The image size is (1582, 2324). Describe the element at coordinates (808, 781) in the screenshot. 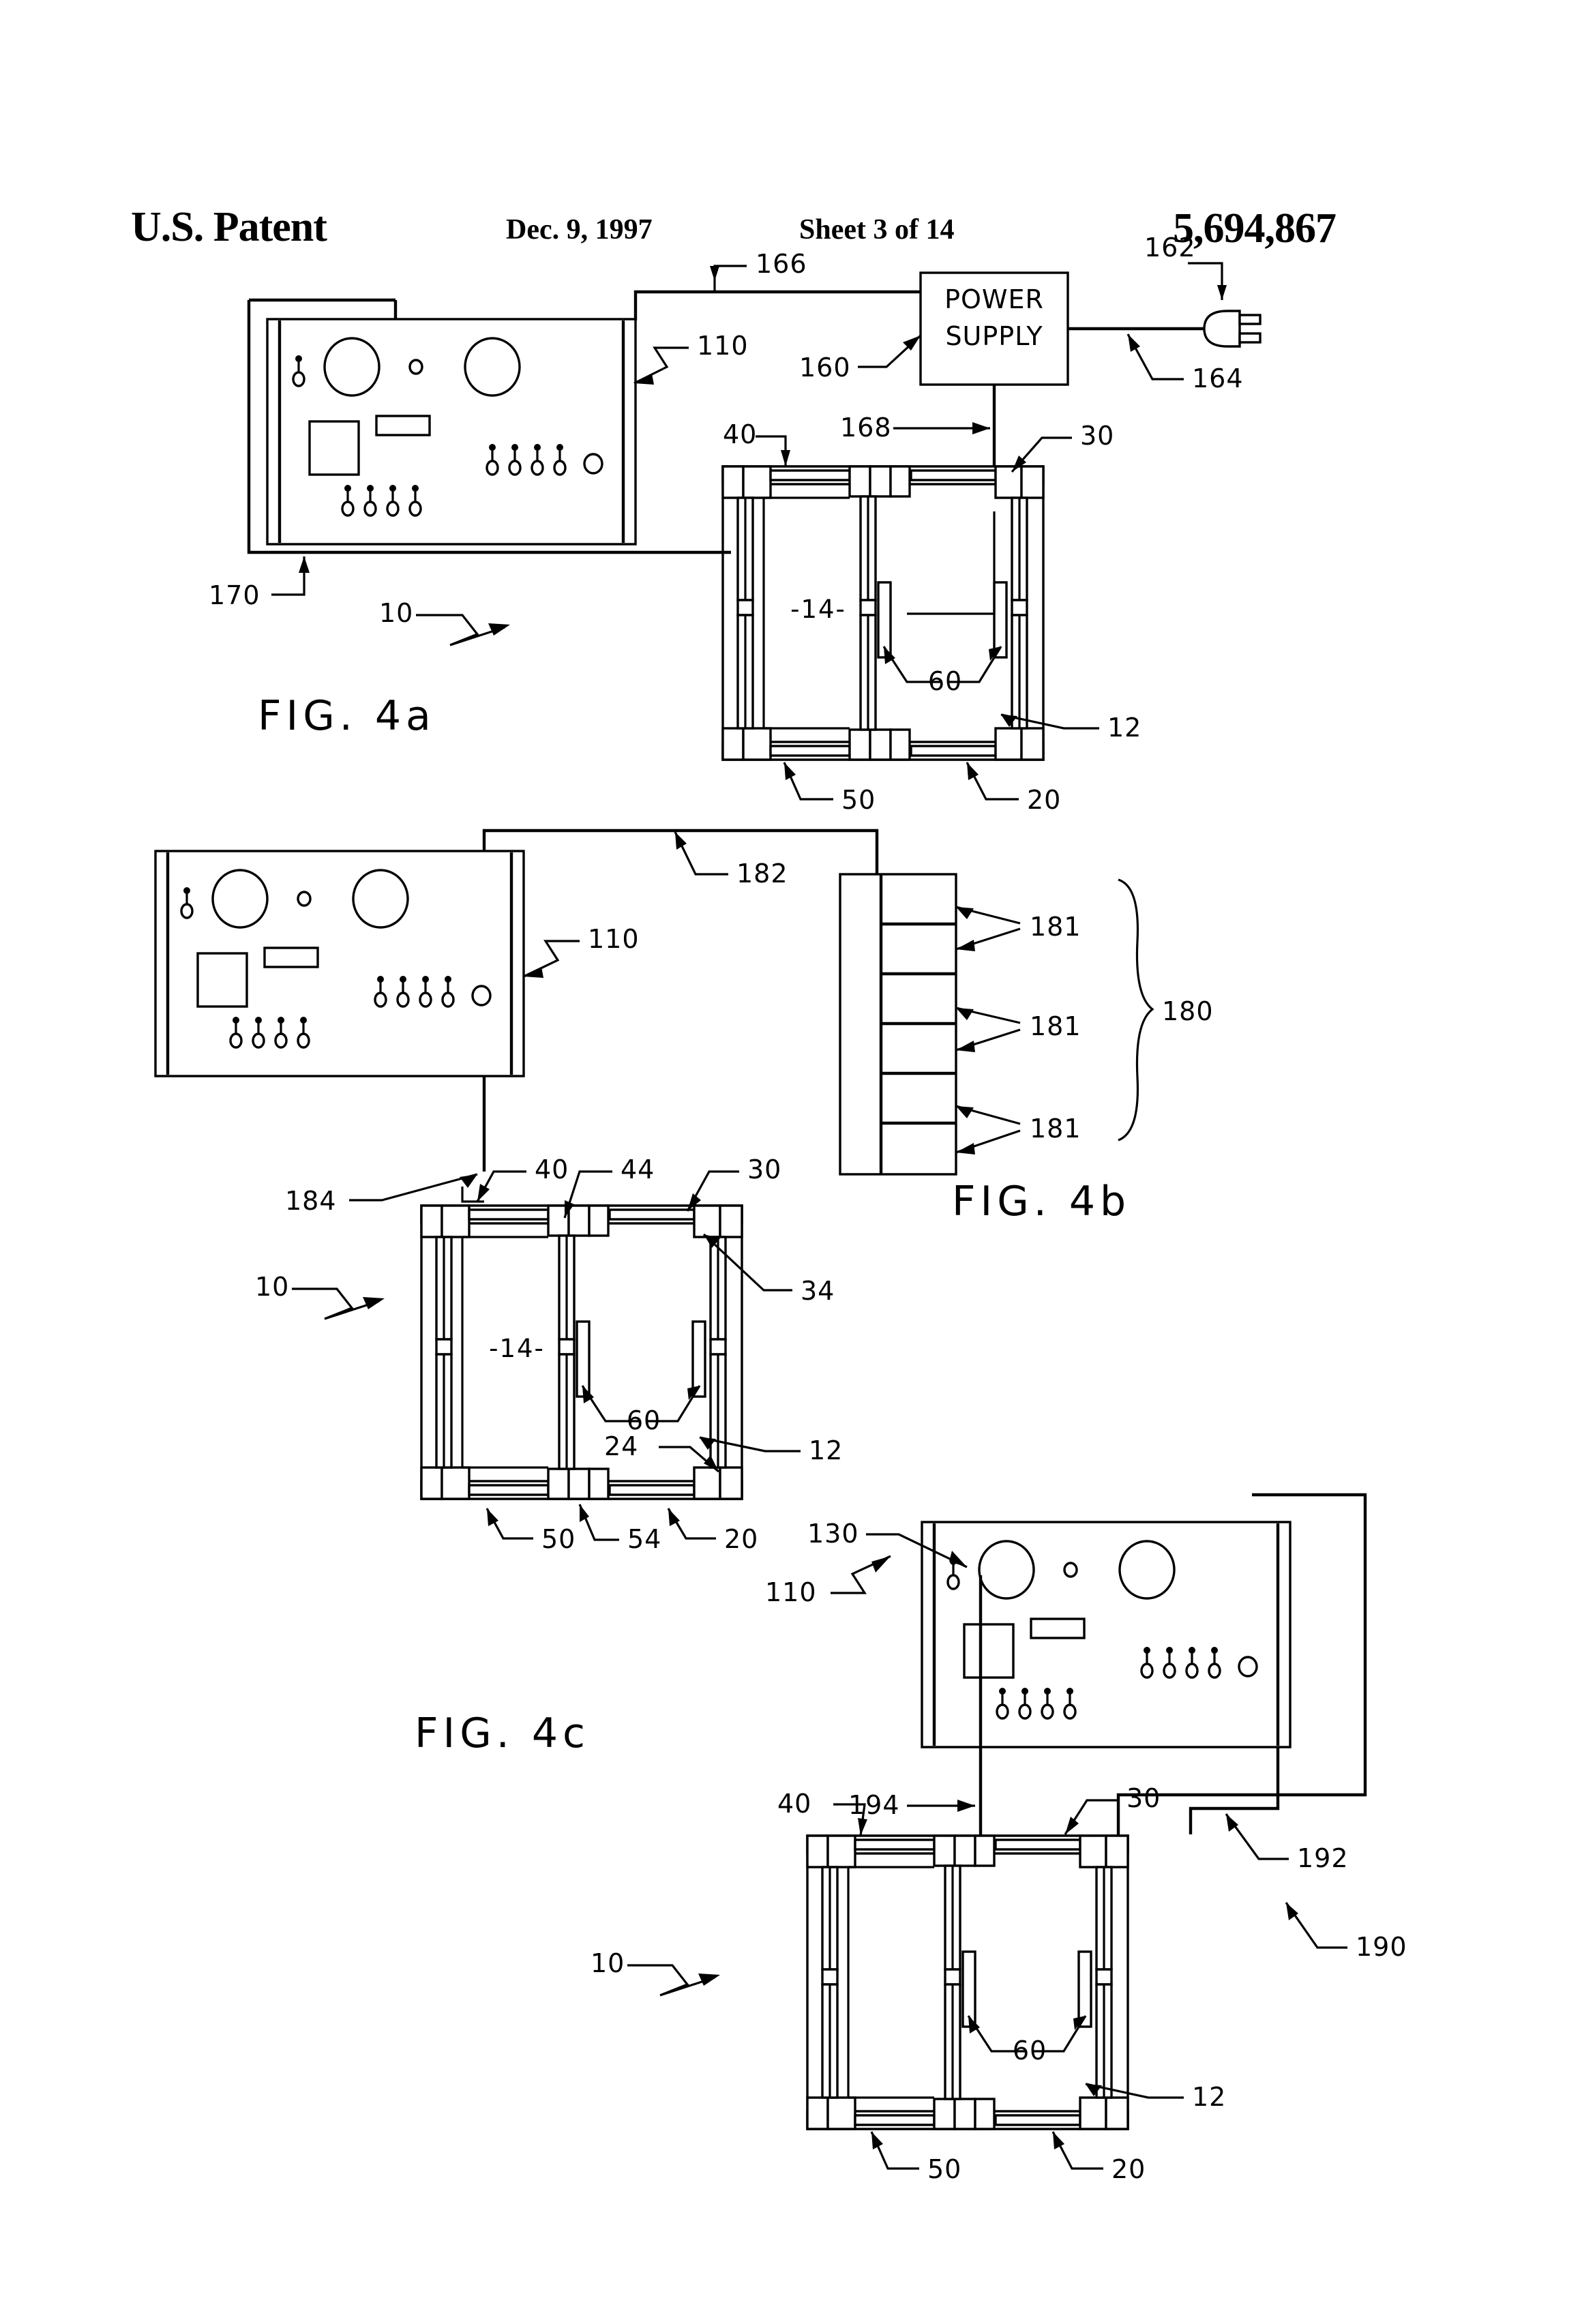

I see `leader-50-4a` at that location.